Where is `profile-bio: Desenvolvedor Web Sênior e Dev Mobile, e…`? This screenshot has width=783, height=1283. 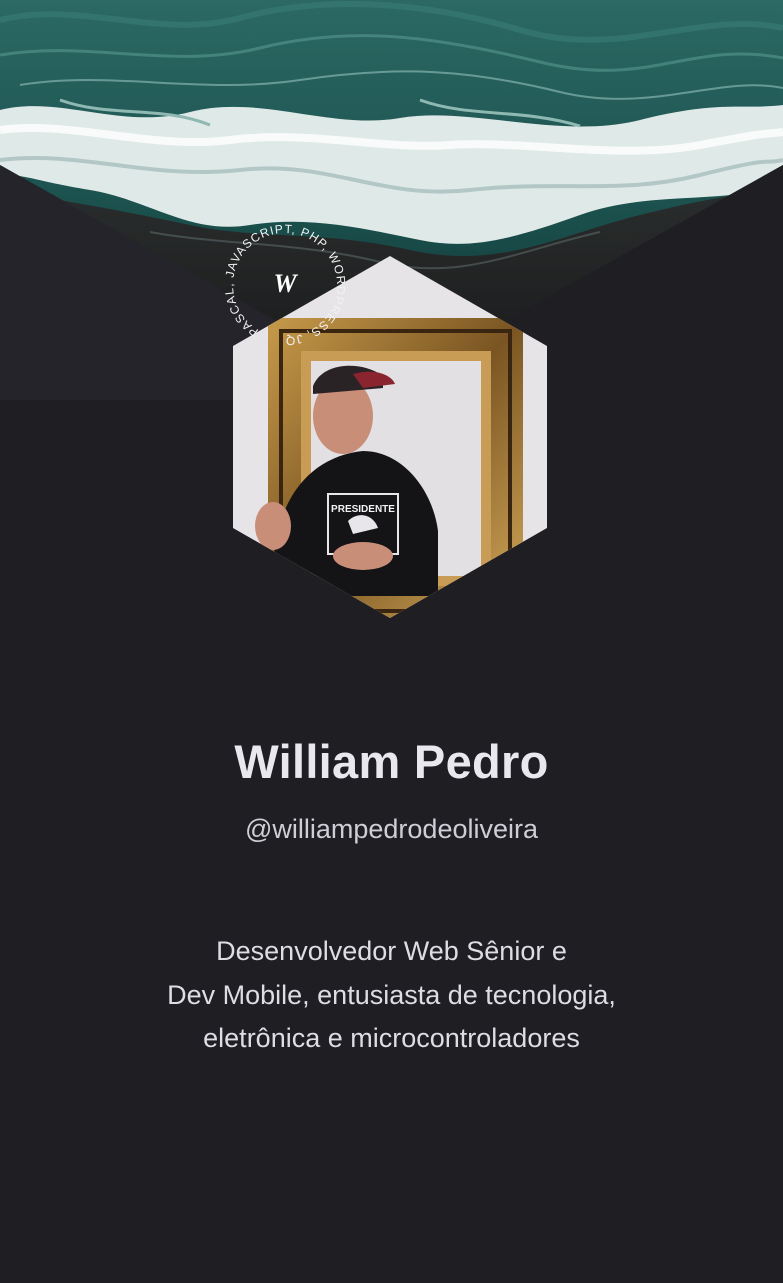 profile-bio: Desenvolvedor Web Sênior e Dev Mobile, e… is located at coordinates (391, 995).